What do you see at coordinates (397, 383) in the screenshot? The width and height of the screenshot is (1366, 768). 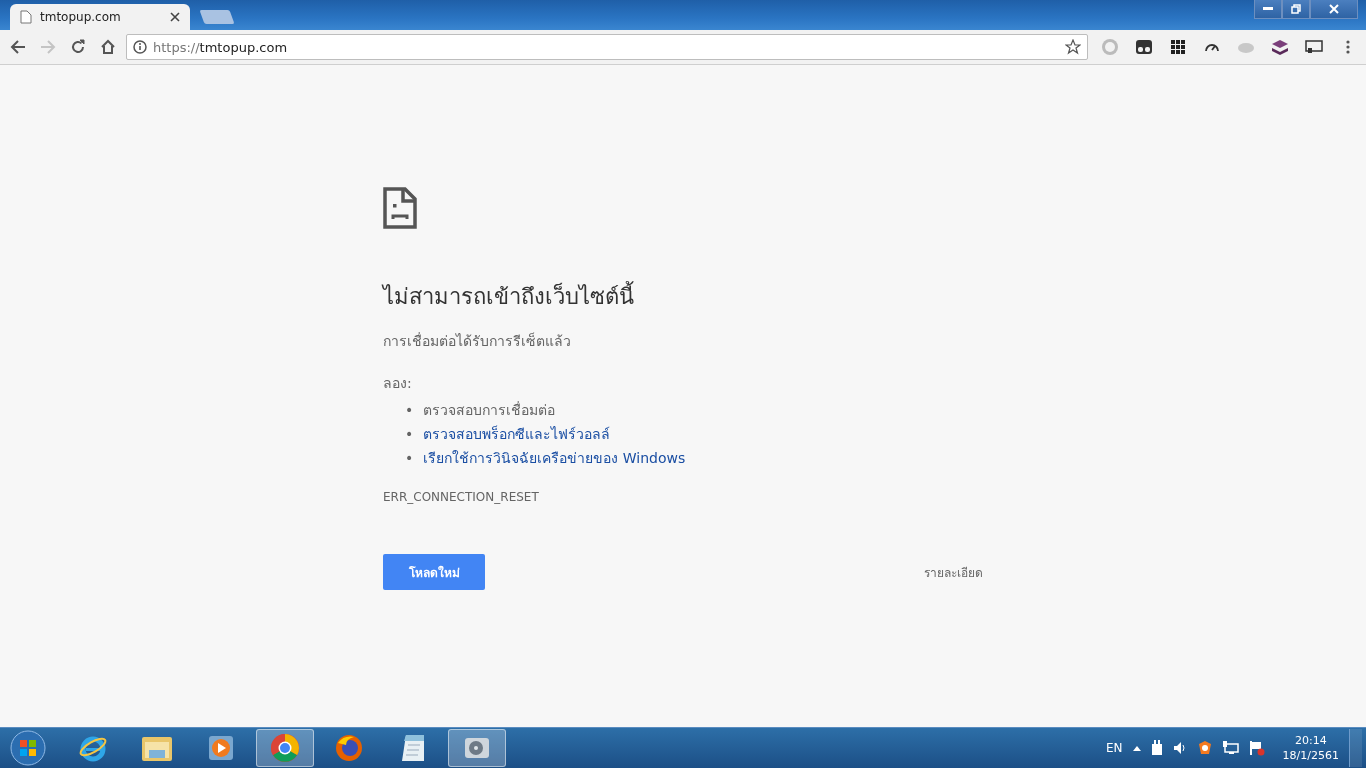 I see `try-label: ลอง:` at bounding box center [397, 383].